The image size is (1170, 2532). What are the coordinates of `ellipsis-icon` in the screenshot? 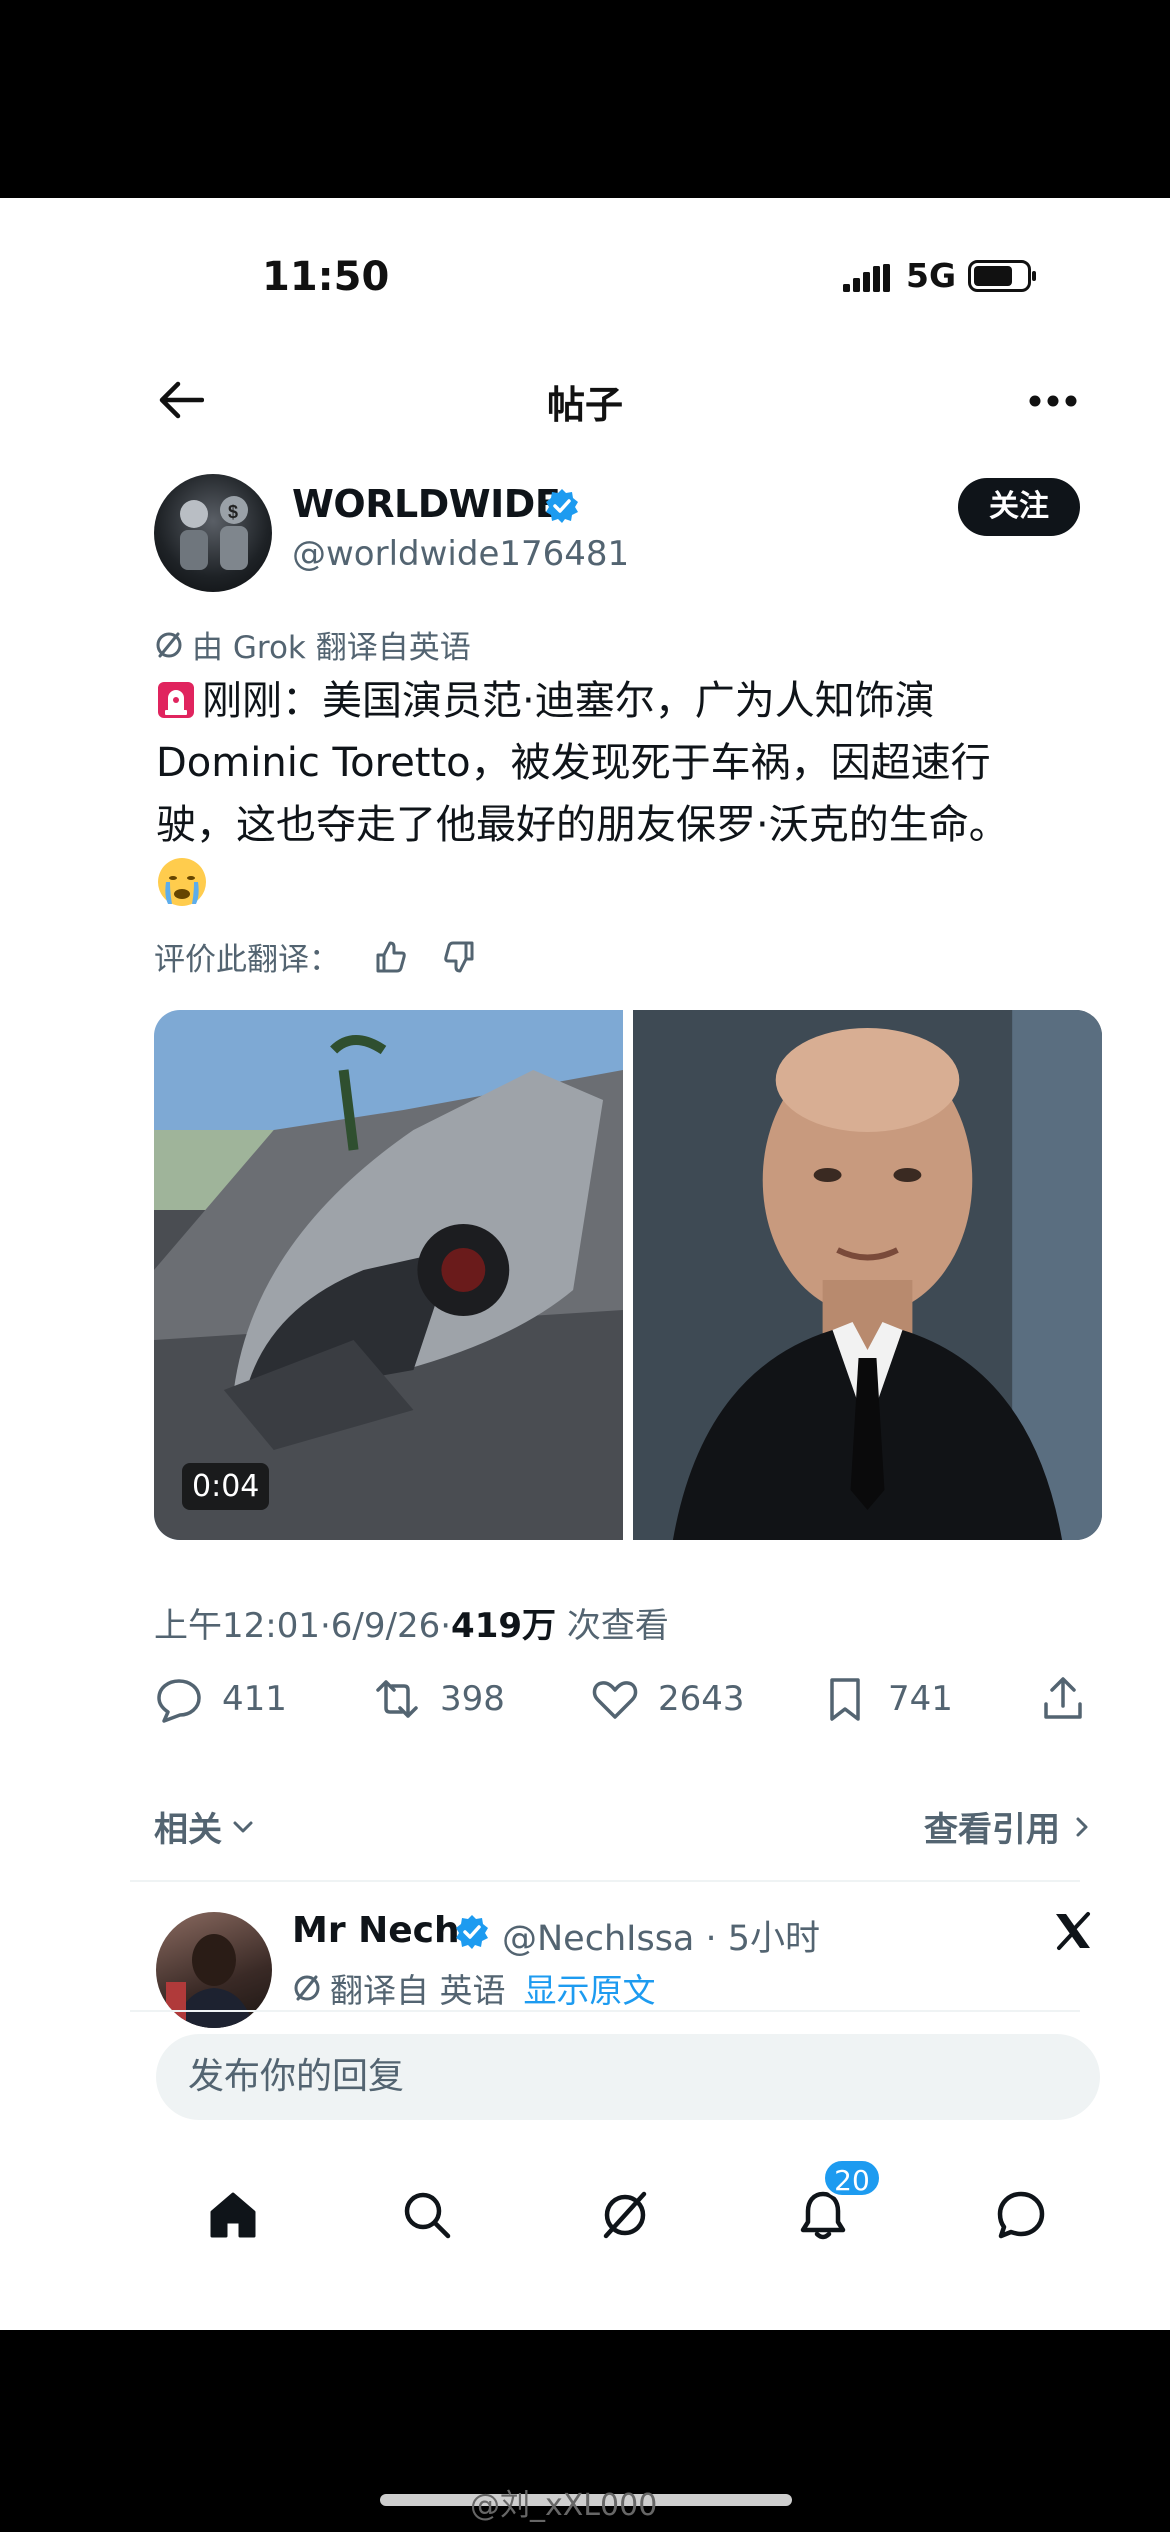 It's located at (1053, 401).